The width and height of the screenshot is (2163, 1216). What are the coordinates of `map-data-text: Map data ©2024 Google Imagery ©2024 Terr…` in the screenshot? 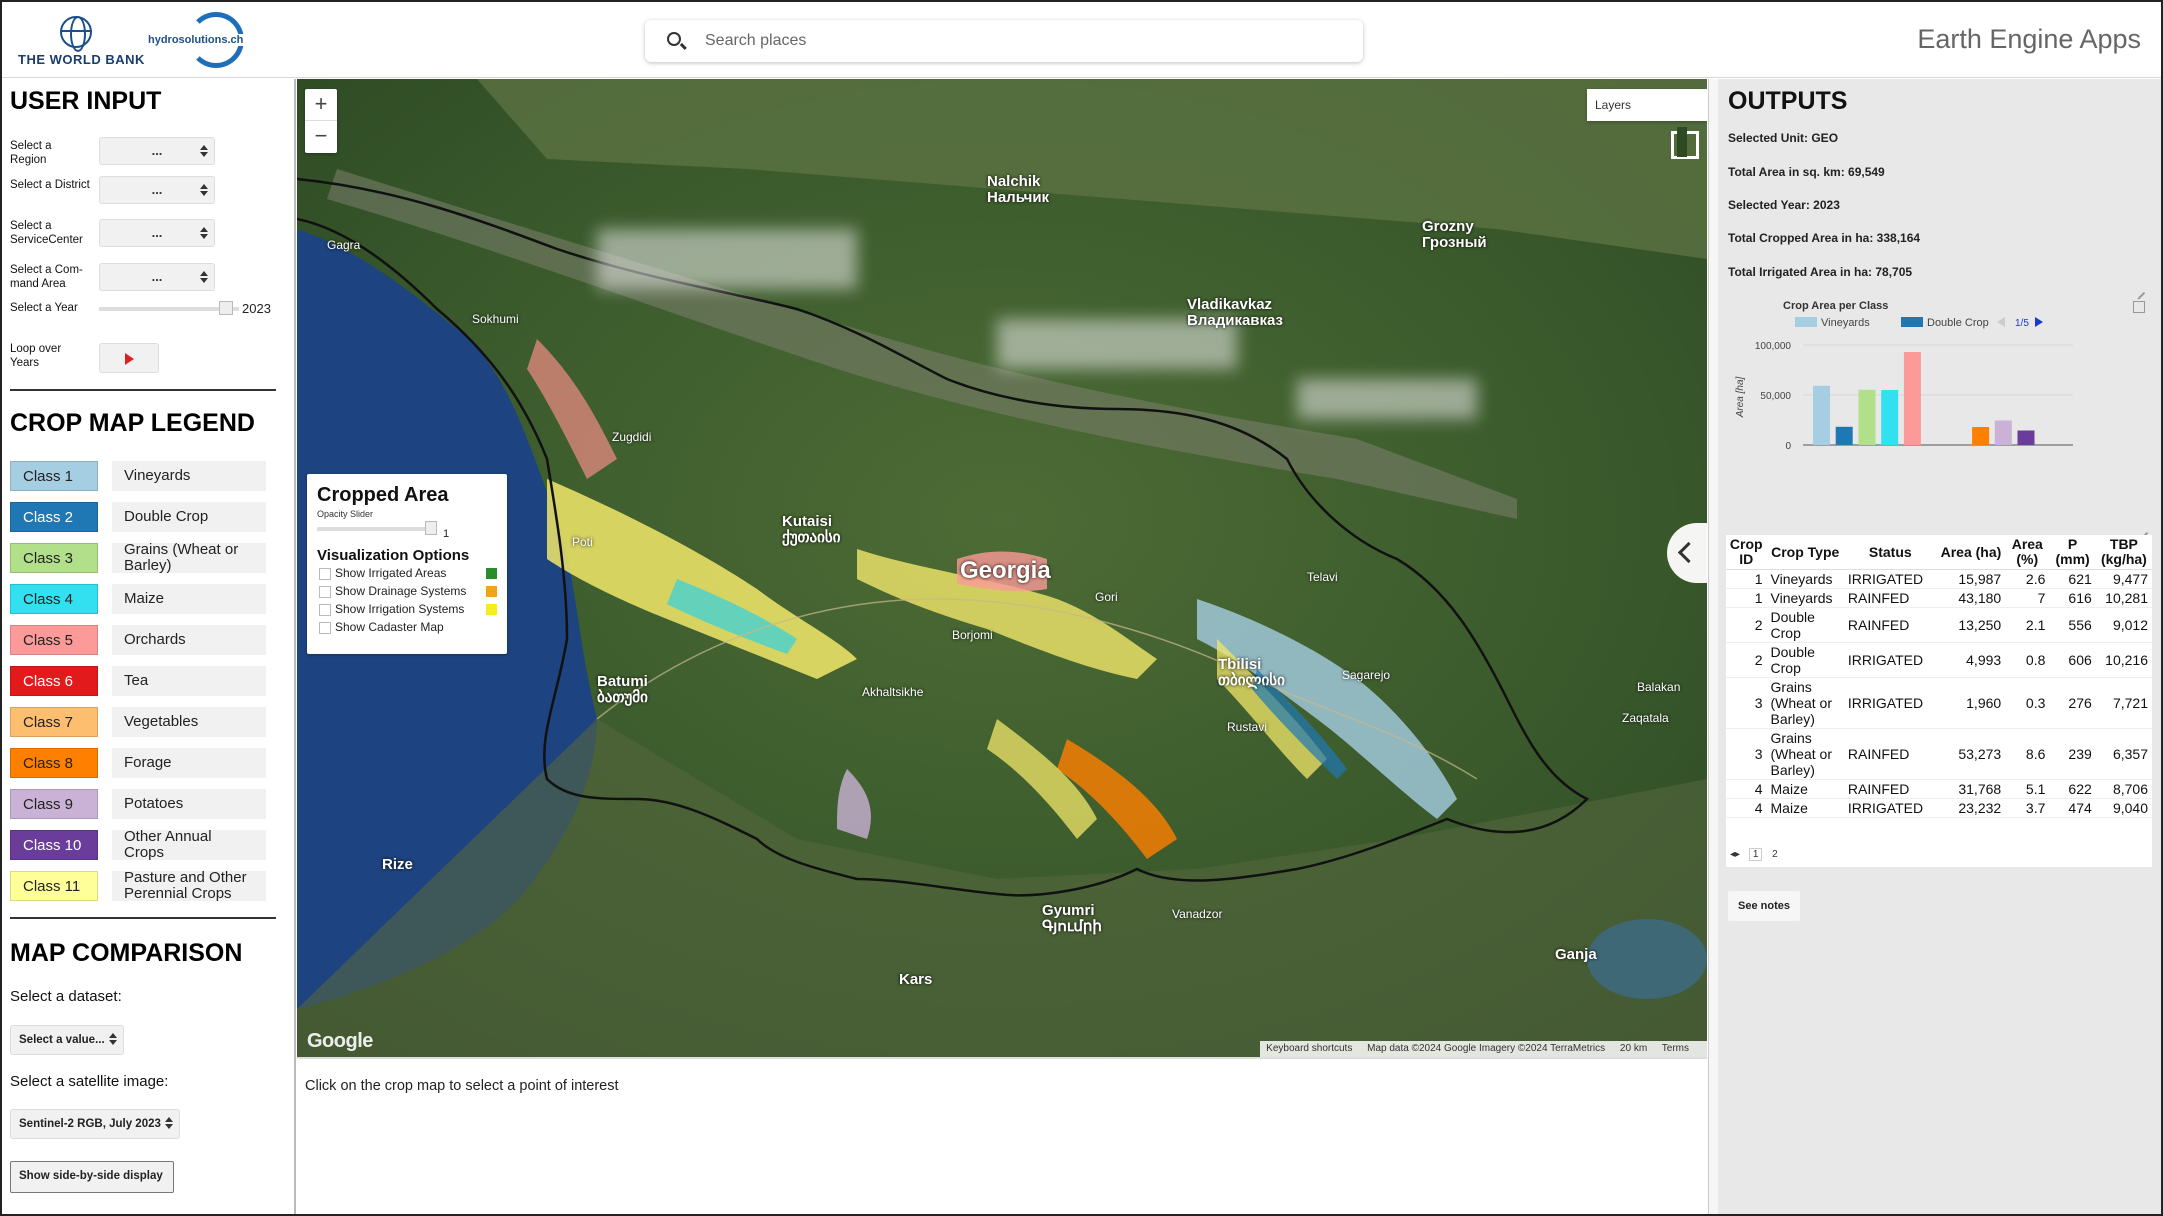 It's located at (1486, 1048).